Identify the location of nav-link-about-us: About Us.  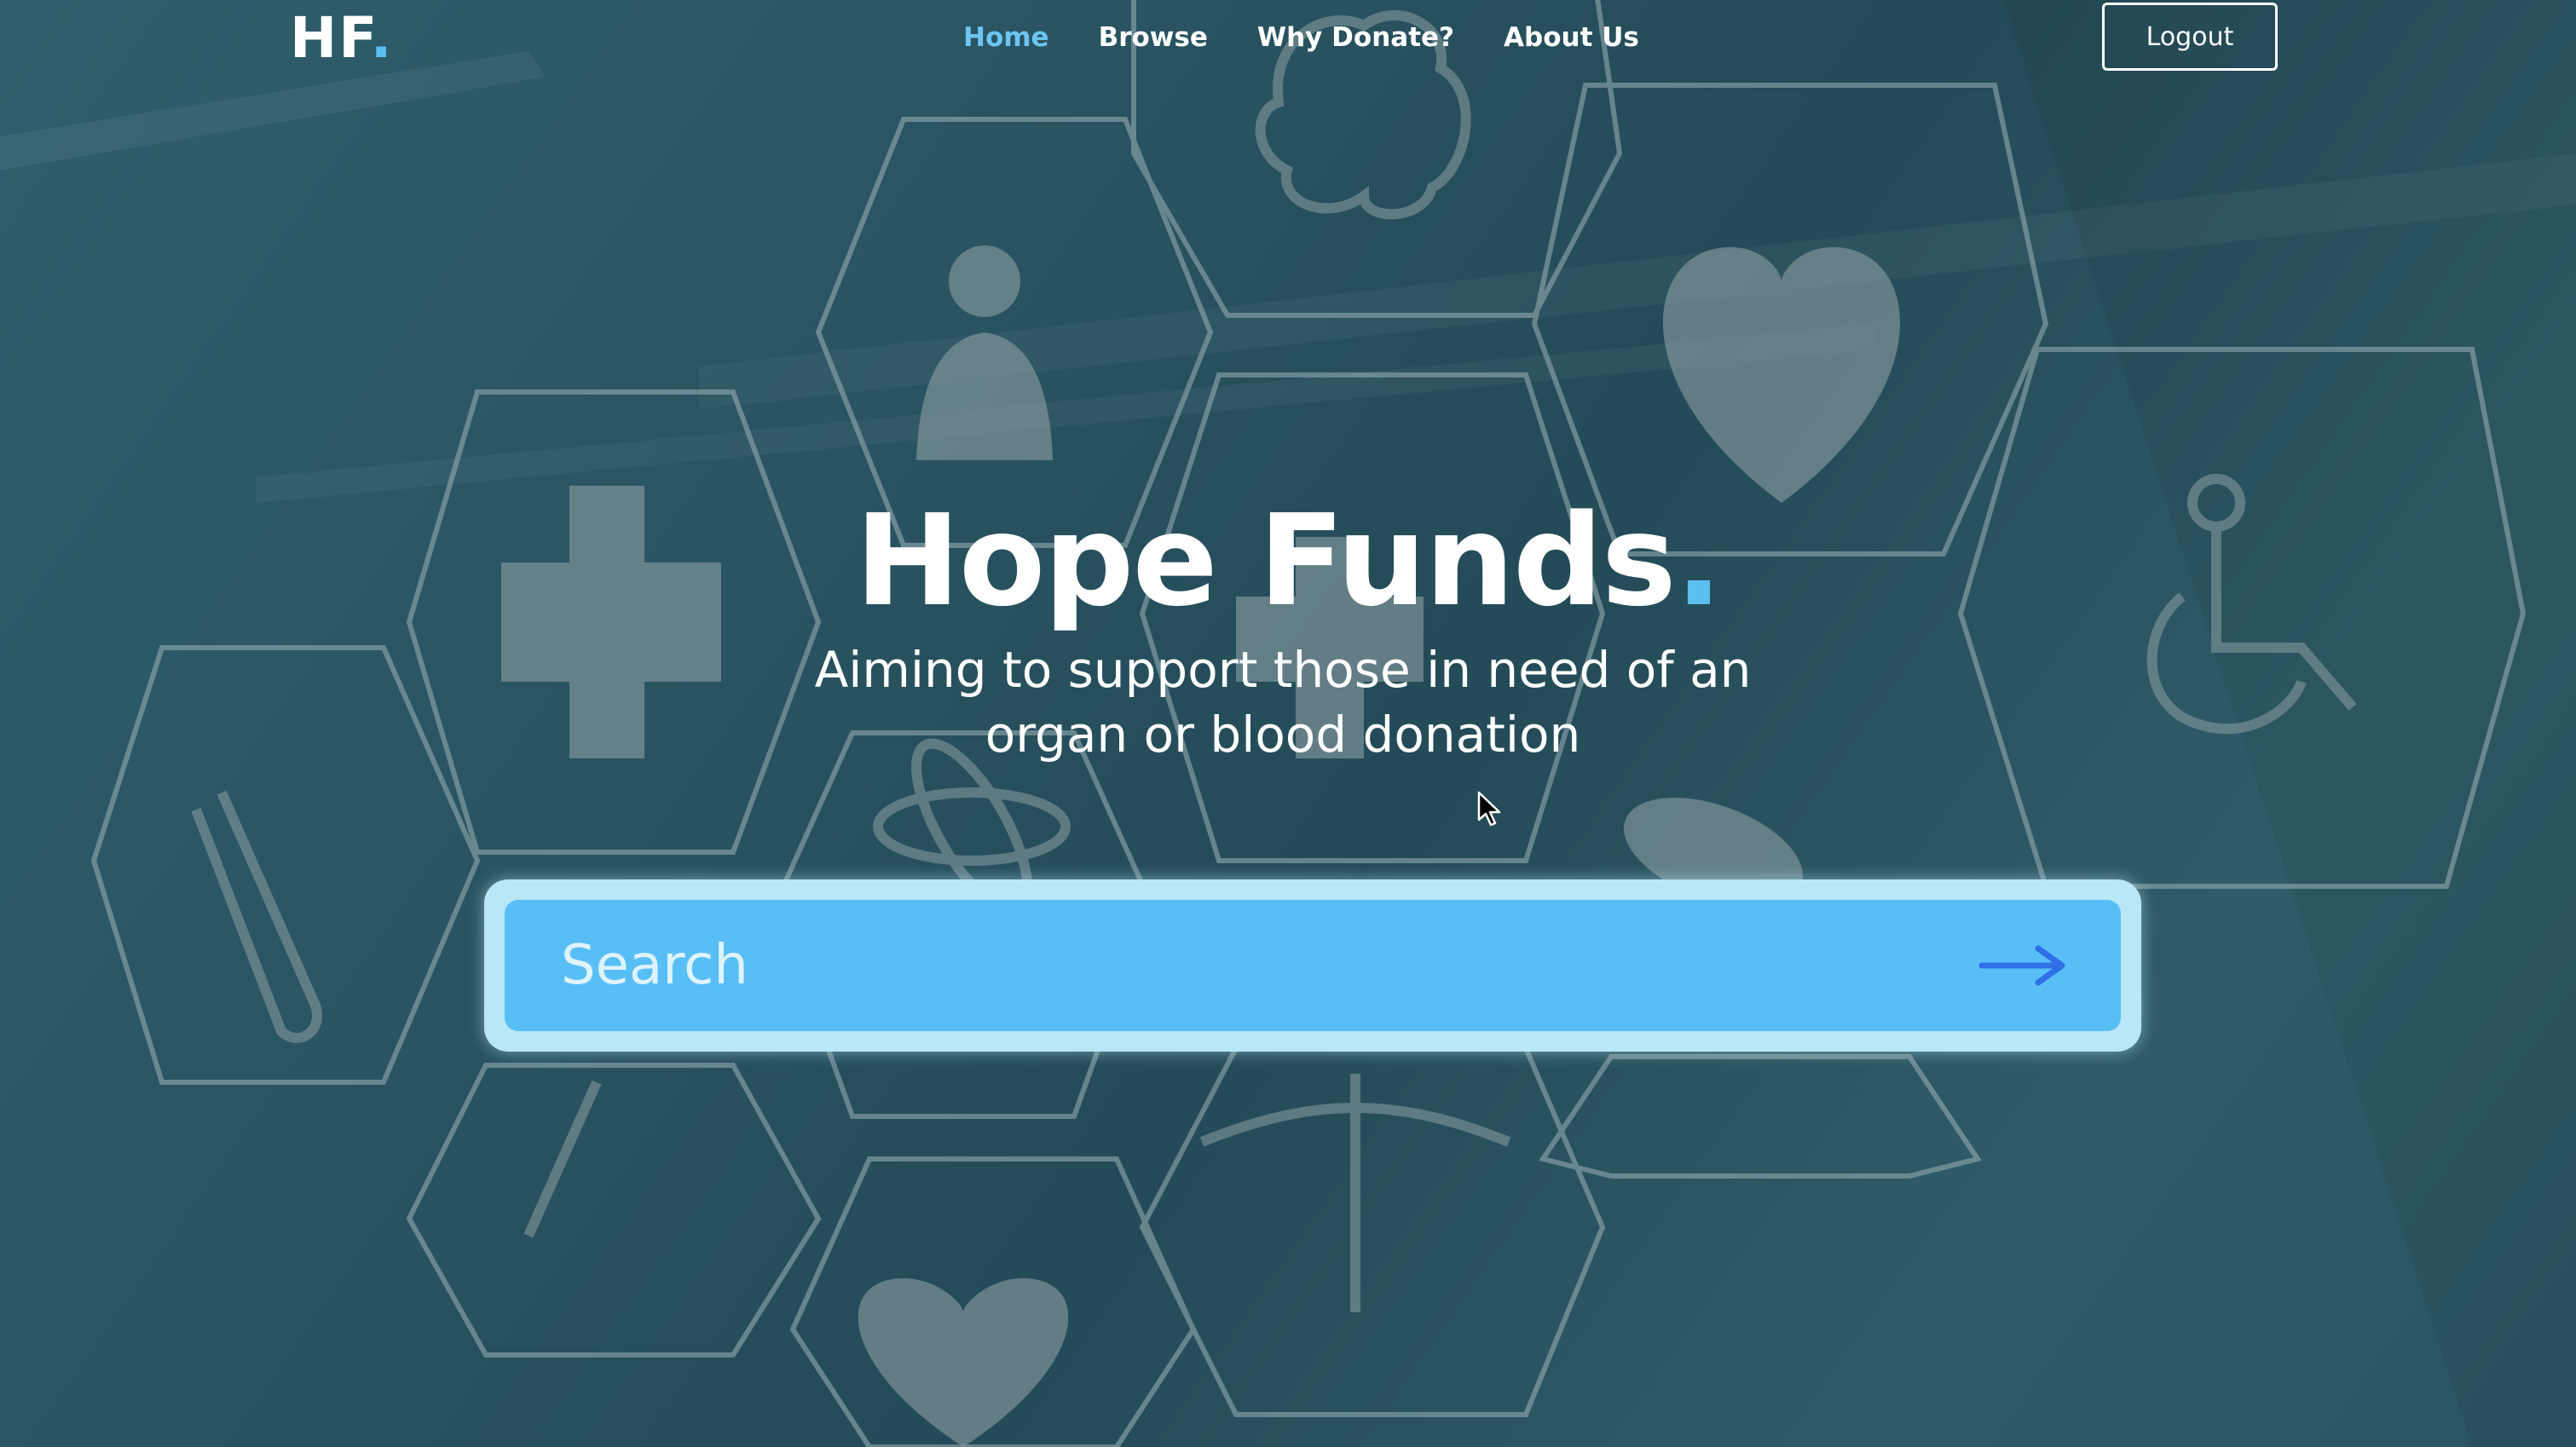
(1571, 37).